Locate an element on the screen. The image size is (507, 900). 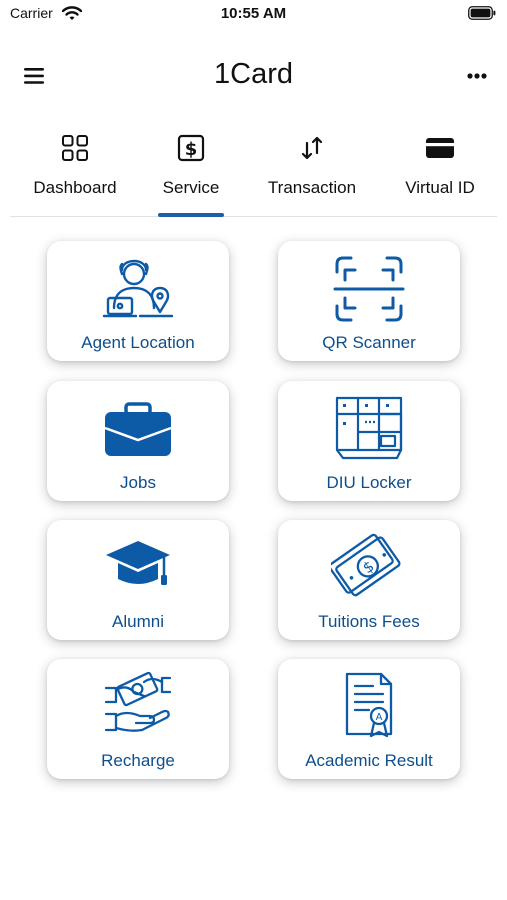
dollar-icon: $ is located at coordinates (191, 150).